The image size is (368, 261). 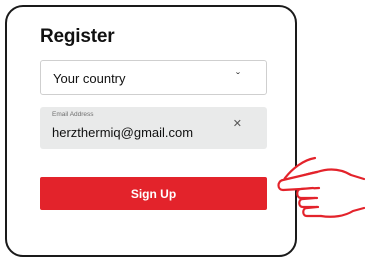 I want to click on form-title: Register, so click(x=77, y=36).